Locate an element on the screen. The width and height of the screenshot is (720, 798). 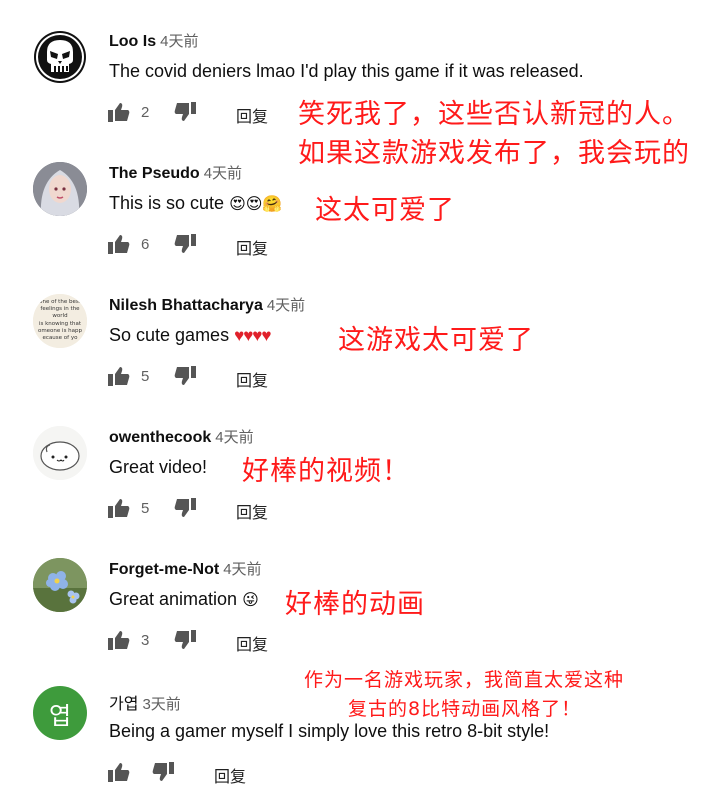
author-line: The Pseudo 4天前 is located at coordinates (175, 172).